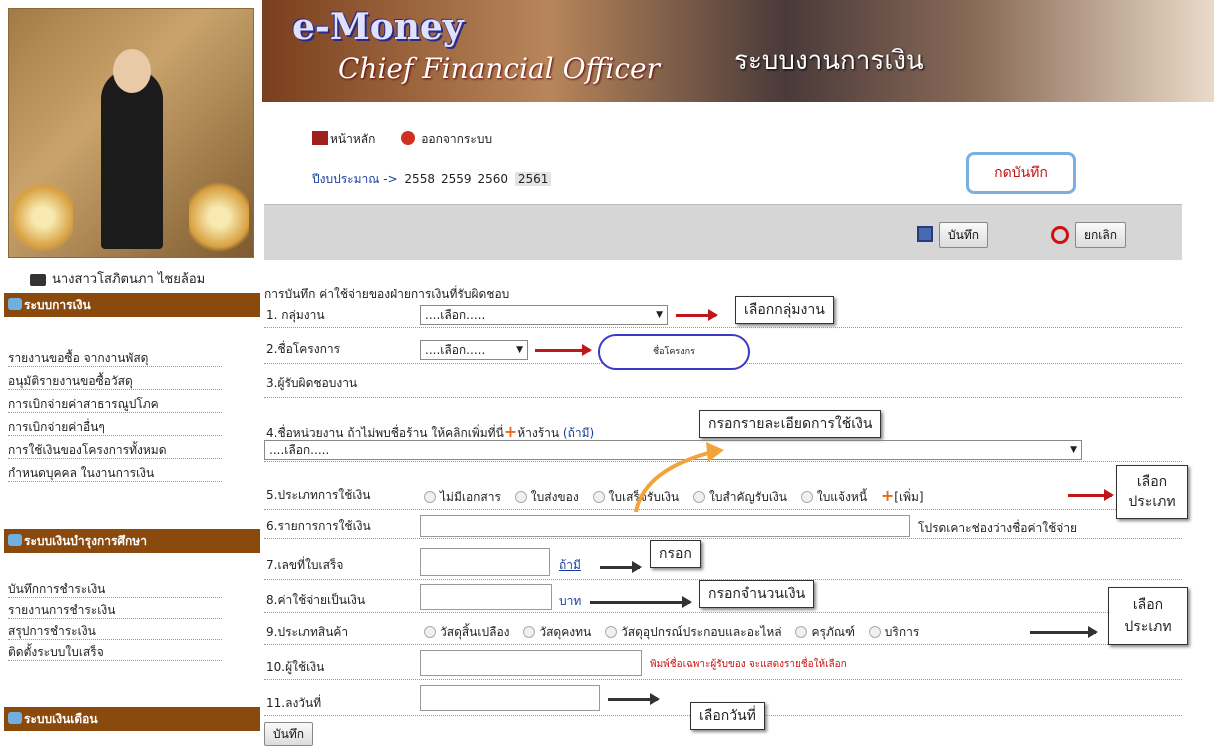  Describe the element at coordinates (674, 352) in the screenshot. I see `cloud-project: ชื่อโครงกร` at that location.